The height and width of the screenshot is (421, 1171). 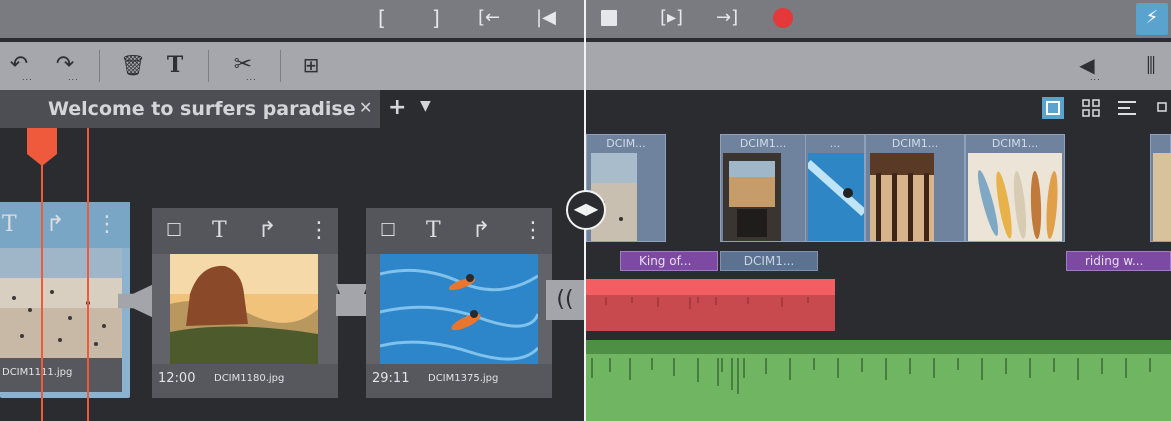 I want to click on tab-project: Welcome to surfers paradise ✕, so click(x=190, y=109).